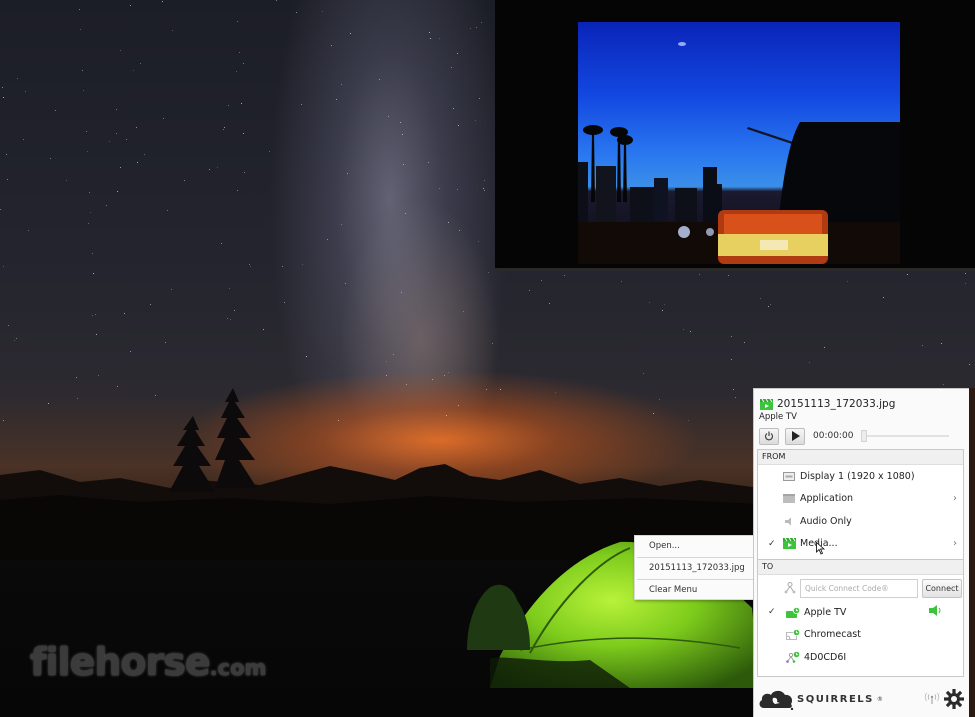 This screenshot has height=717, width=975. I want to click on quick-connect-code-input, so click(859, 588).